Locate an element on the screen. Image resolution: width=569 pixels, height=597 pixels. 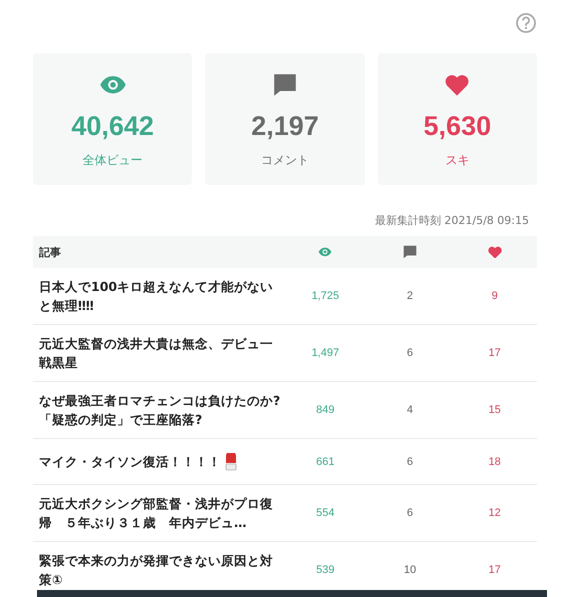
table-cell-text: 2 is located at coordinates (410, 296).